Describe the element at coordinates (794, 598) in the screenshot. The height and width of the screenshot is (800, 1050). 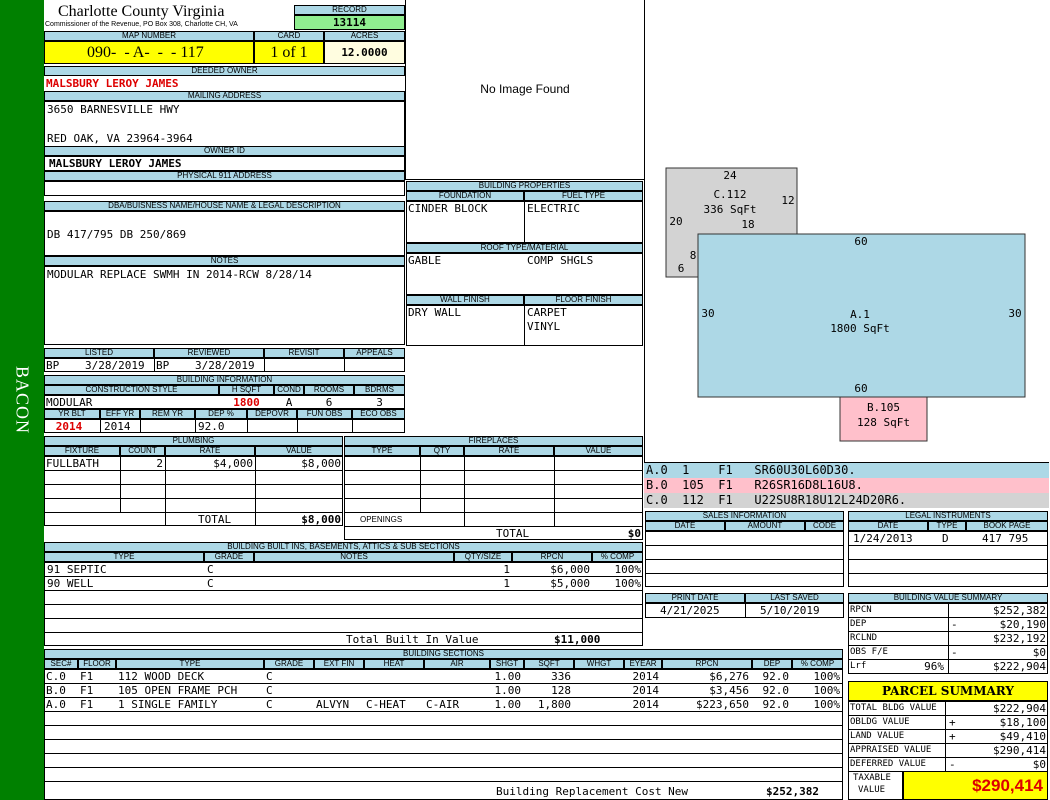
I see `last-saved-label: LAST SAVED` at that location.